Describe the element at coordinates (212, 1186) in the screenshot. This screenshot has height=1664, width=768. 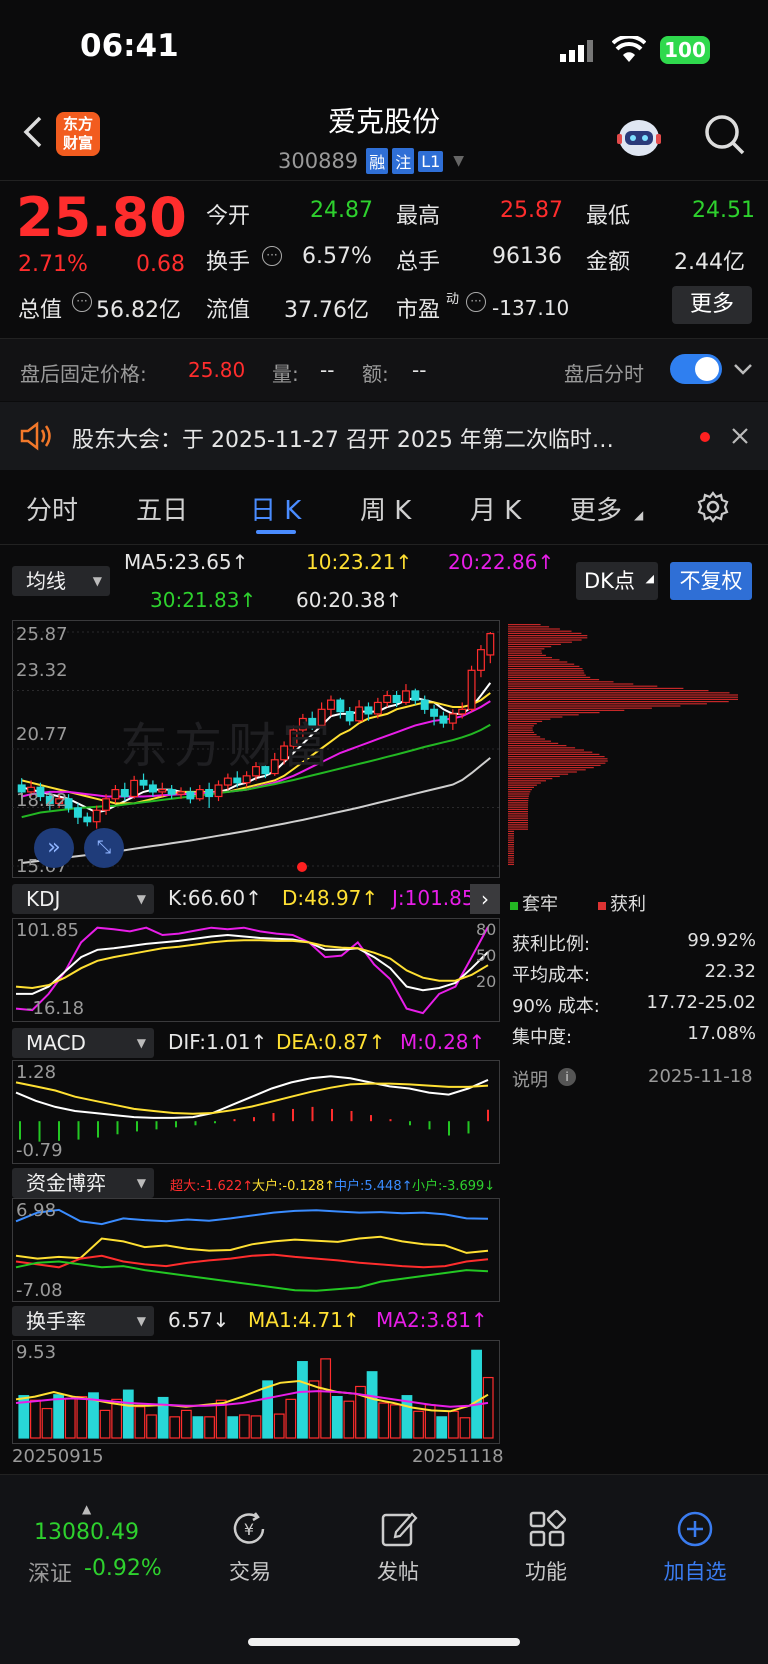
I see `fund-super: 超大:-1.622↑` at that location.